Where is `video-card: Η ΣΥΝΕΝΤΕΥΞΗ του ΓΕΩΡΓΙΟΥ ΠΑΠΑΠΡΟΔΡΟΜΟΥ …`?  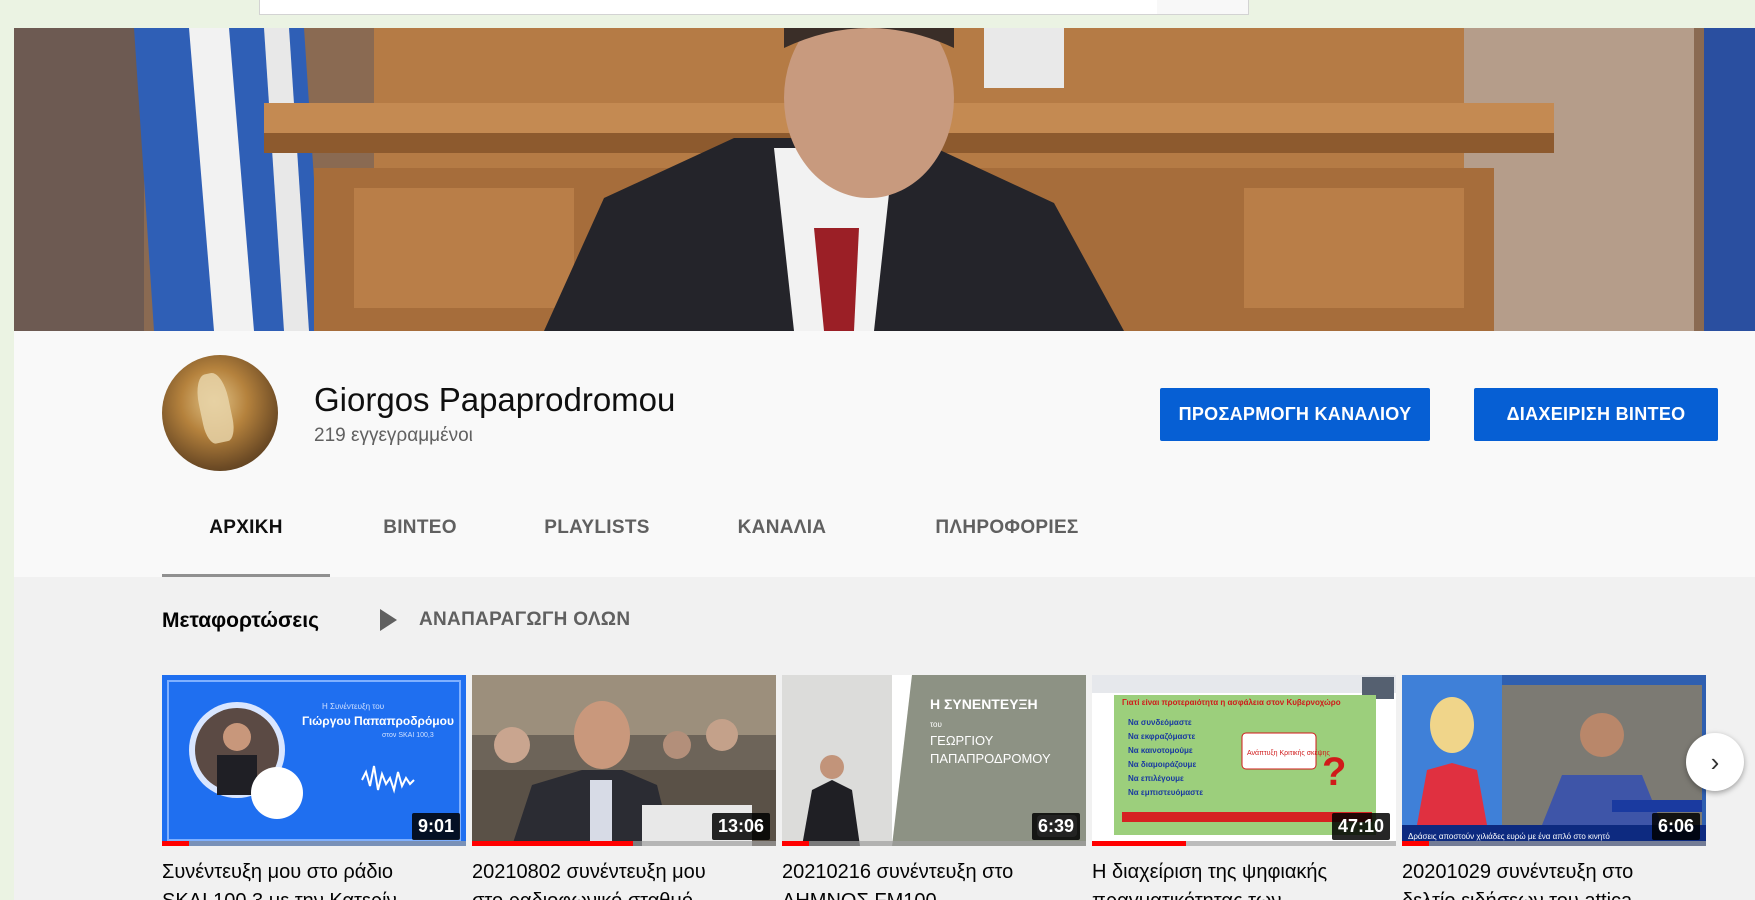 video-card: Η ΣΥΝΕΝΤΕΥΞΗ του ΓΕΩΡΓΙΟΥ ΠΑΠΑΠΡΟΔΡΟΜΟΥ … is located at coordinates (934, 787).